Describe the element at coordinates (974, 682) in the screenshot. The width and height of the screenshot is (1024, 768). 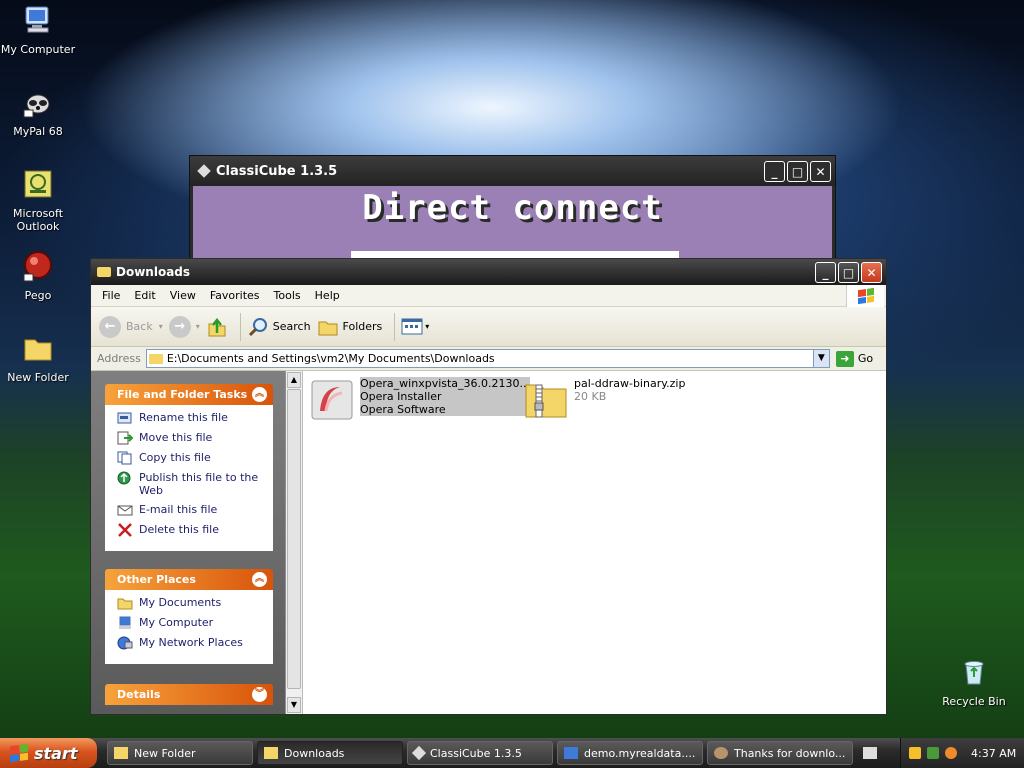
I see `desktop-icon-recycle-bin: Recycle Bin` at that location.